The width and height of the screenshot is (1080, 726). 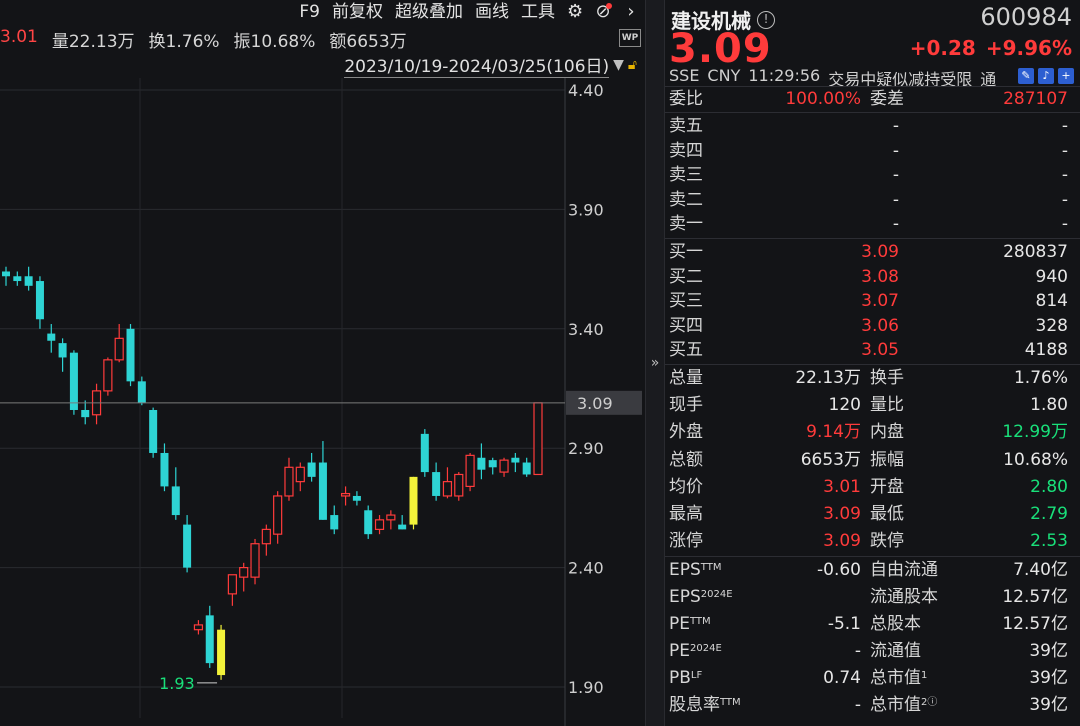 I want to click on dropdown-triangle-icon: ▼, so click(x=618, y=65).